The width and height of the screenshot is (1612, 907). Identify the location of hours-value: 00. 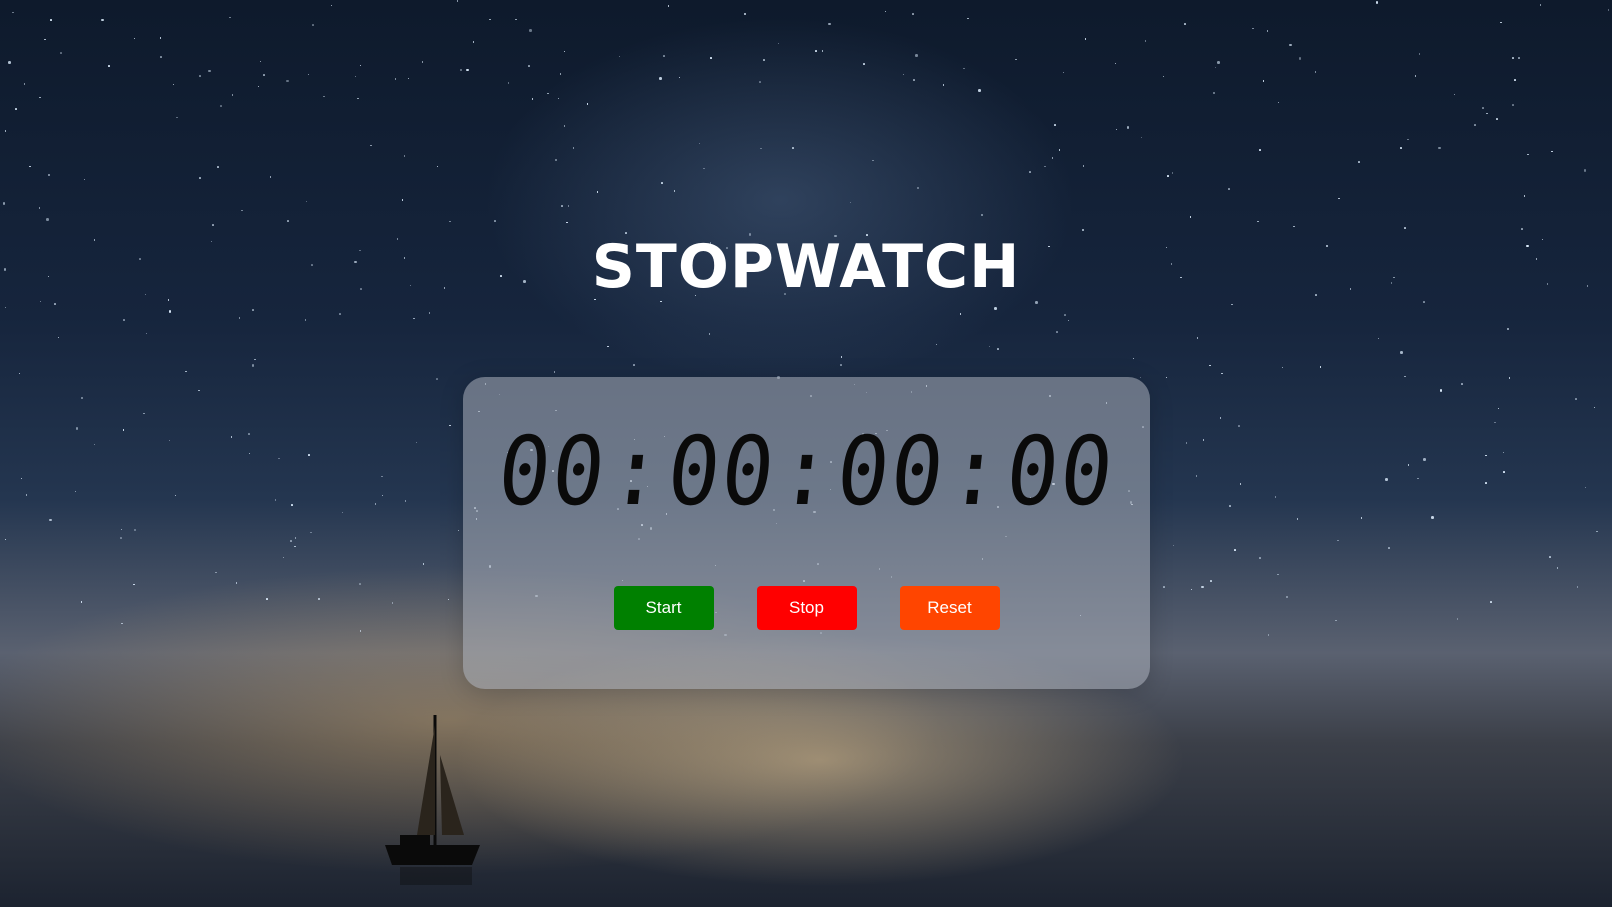
(552, 472).